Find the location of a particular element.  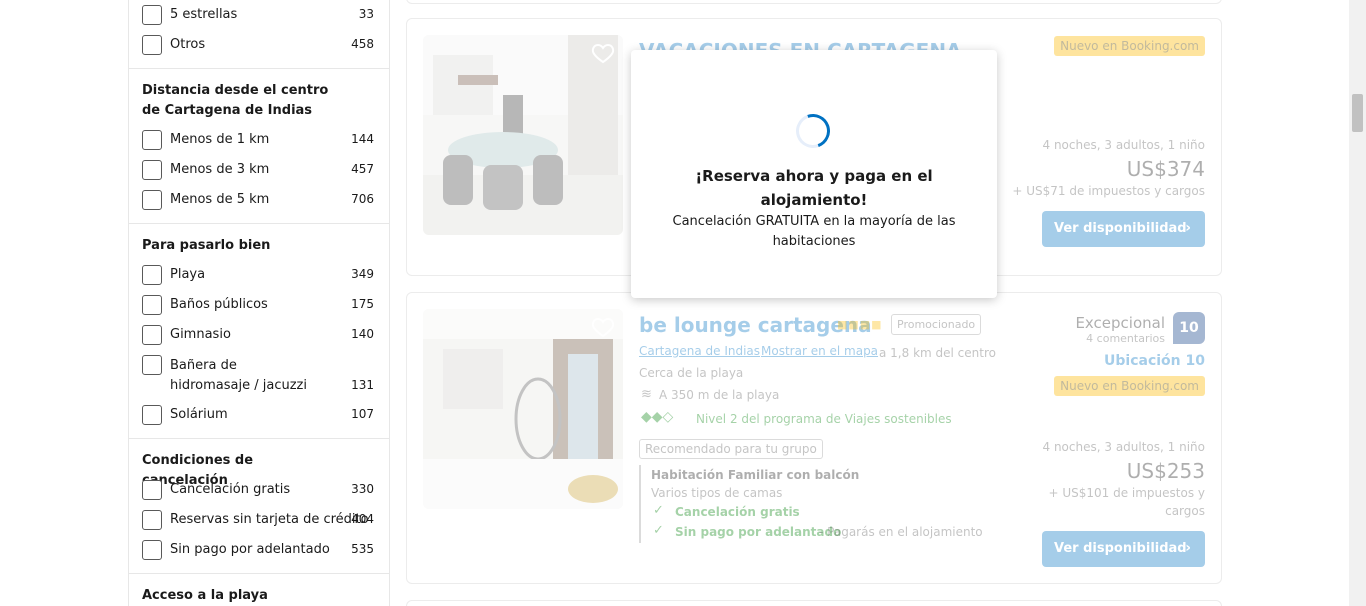

filter-others: Otros 458 is located at coordinates (258, 46).